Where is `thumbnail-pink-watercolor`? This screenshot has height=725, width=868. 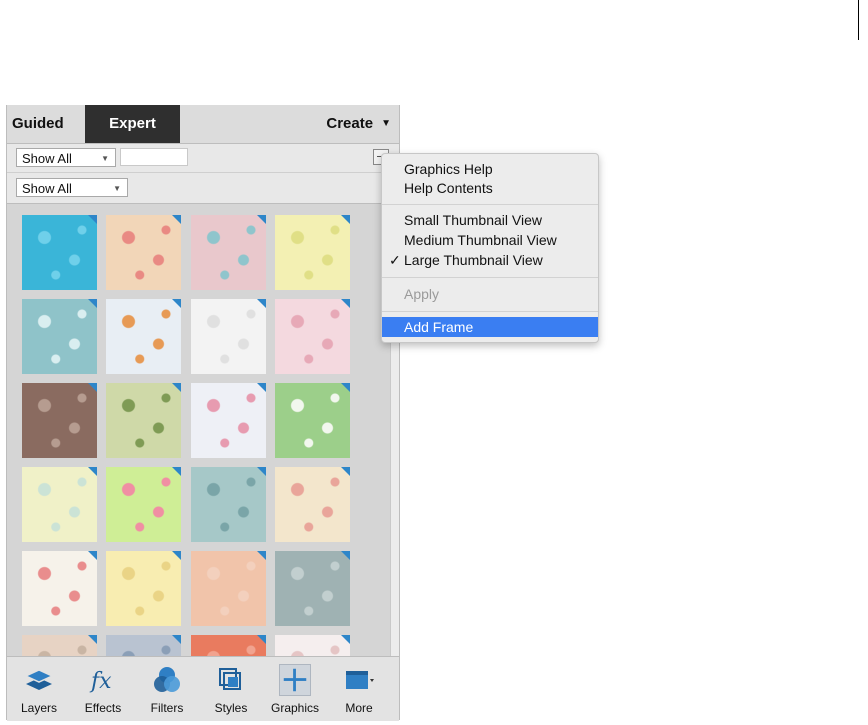
thumbnail-pink-watercolor is located at coordinates (228, 252).